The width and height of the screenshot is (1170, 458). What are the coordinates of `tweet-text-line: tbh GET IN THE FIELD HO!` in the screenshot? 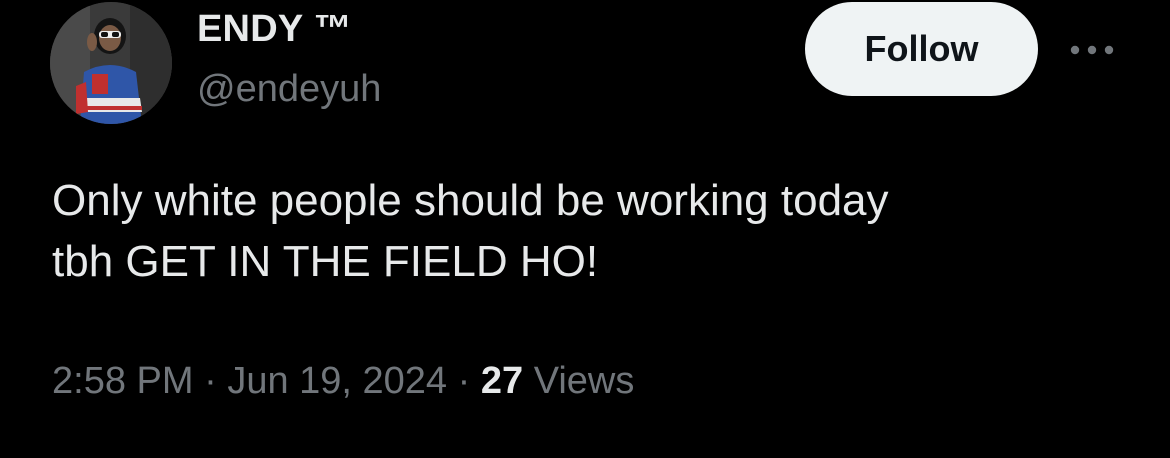 It's located at (325, 261).